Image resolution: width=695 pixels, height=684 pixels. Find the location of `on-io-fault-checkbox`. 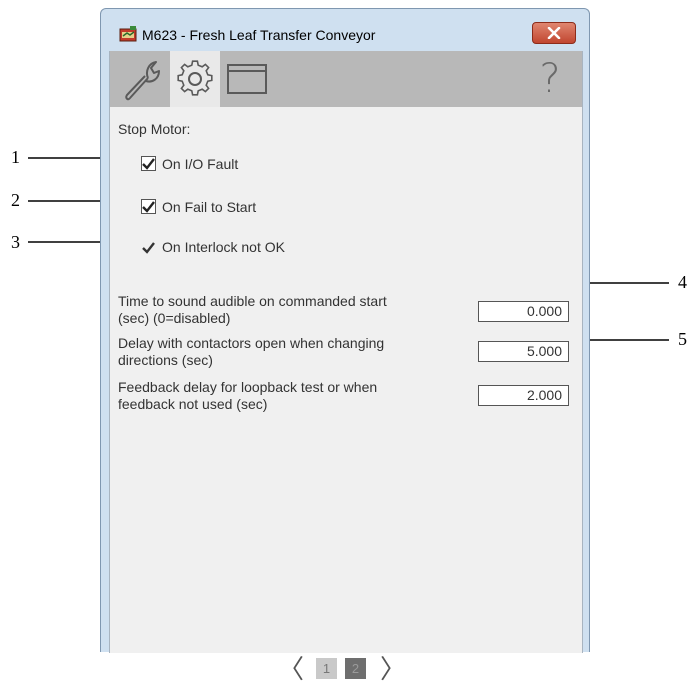

on-io-fault-checkbox is located at coordinates (148, 163).